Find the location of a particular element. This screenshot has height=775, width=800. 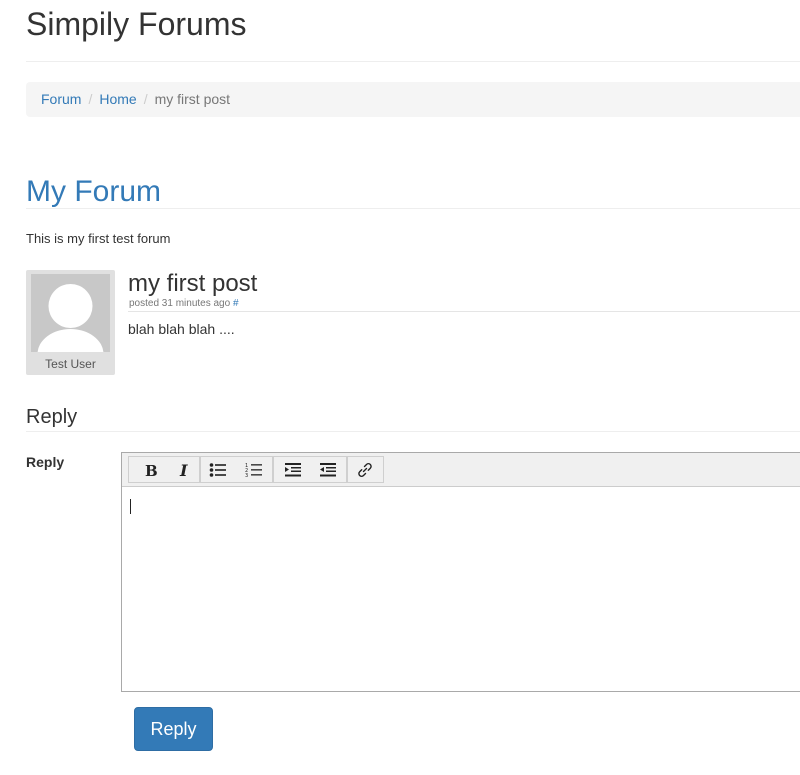

bullet-list-button is located at coordinates (218, 469).